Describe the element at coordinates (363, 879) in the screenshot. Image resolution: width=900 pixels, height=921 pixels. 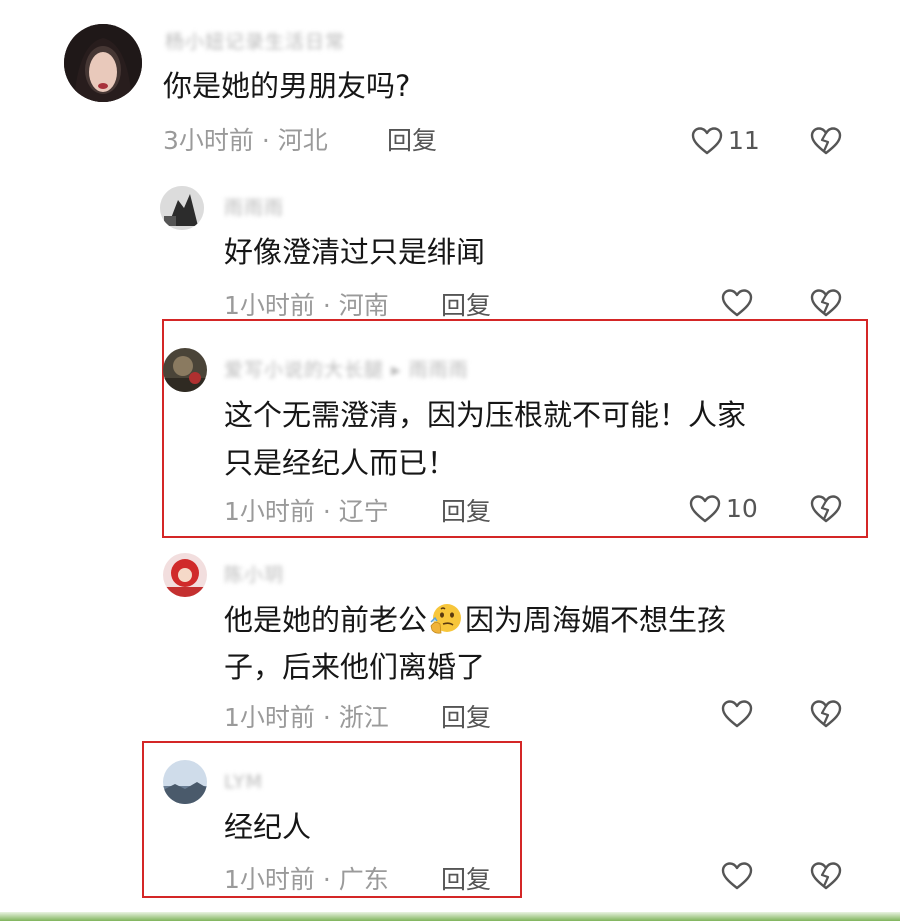
I see `comment-location: 广东` at that location.